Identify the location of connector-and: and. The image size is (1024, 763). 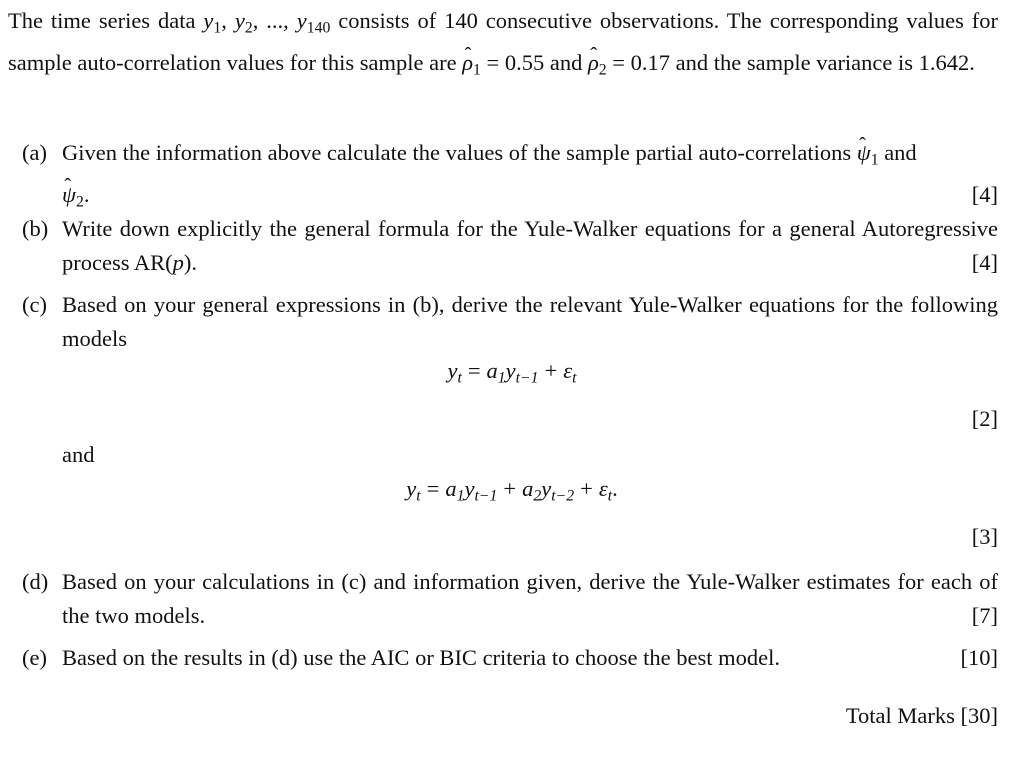
(78, 454).